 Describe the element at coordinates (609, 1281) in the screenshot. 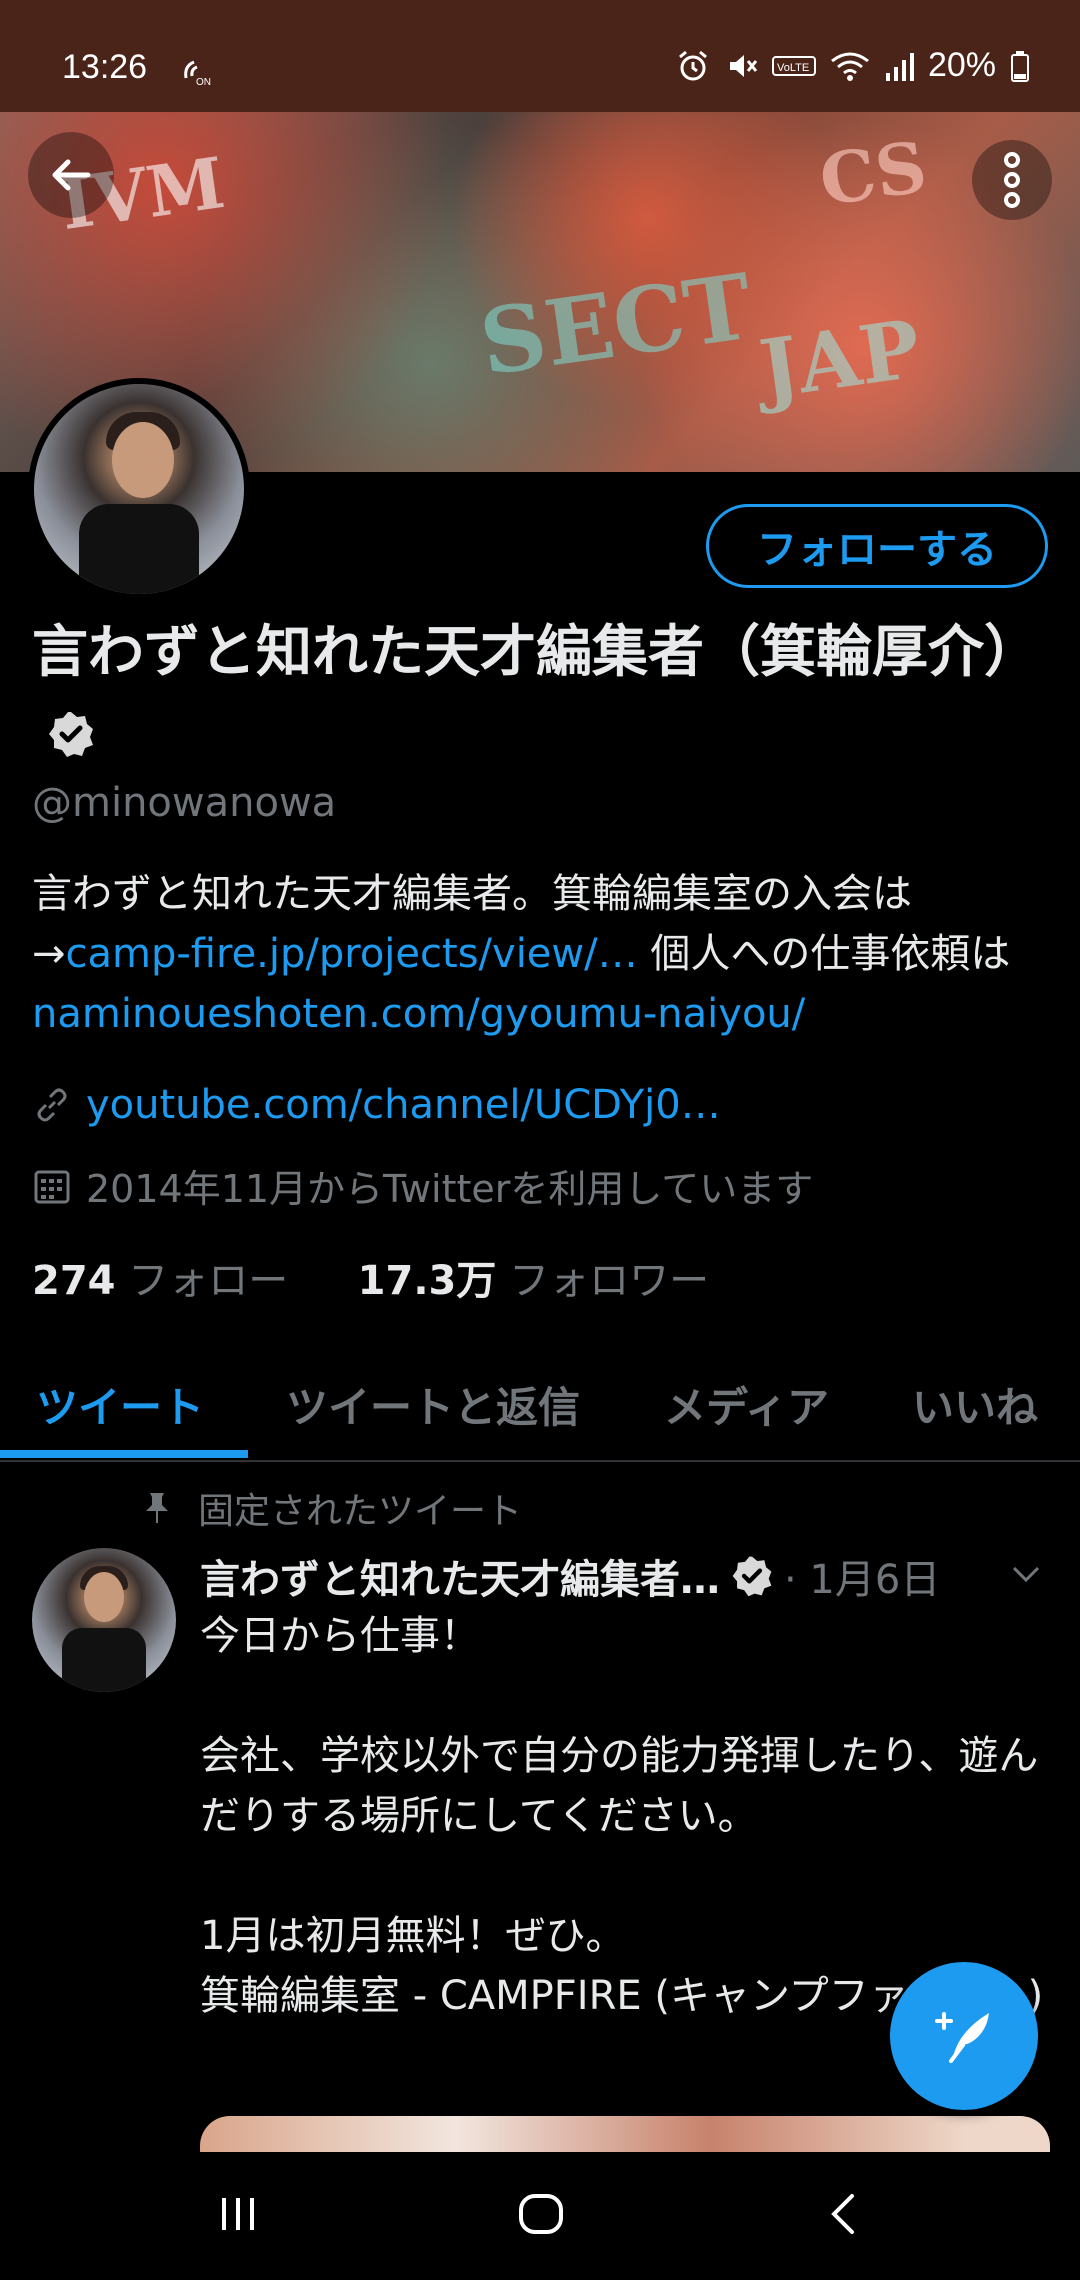

I see `followers-label: フォロワー` at that location.